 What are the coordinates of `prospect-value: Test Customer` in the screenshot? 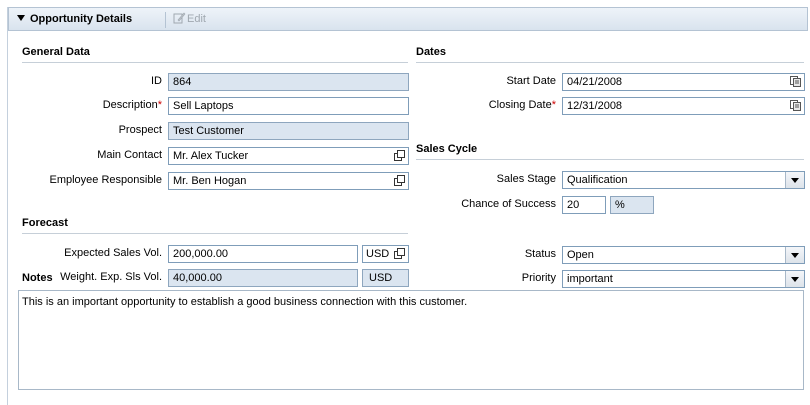 It's located at (208, 131).